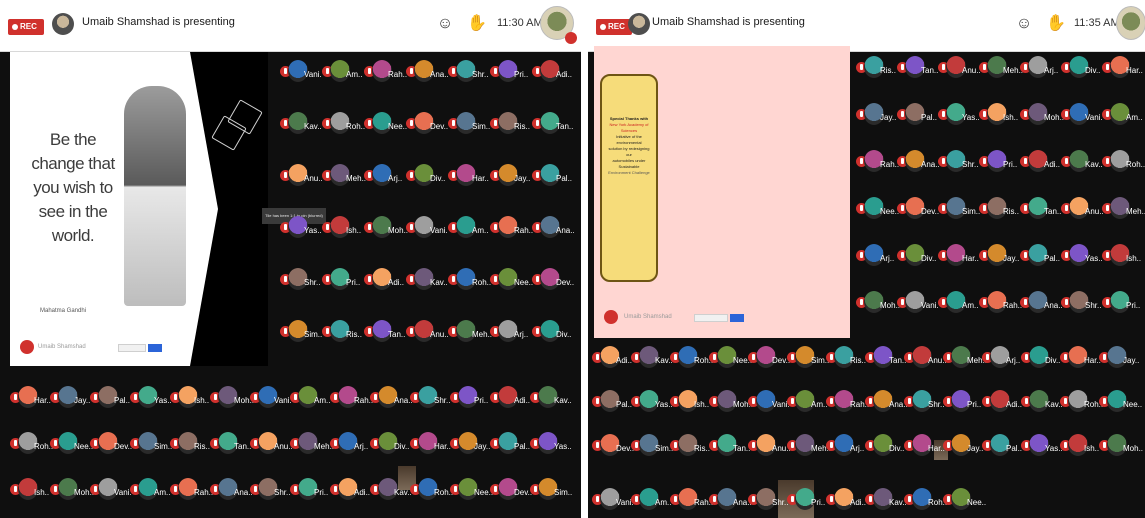  What do you see at coordinates (110, 399) in the screenshot?
I see `participant-tile: Pal..` at bounding box center [110, 399].